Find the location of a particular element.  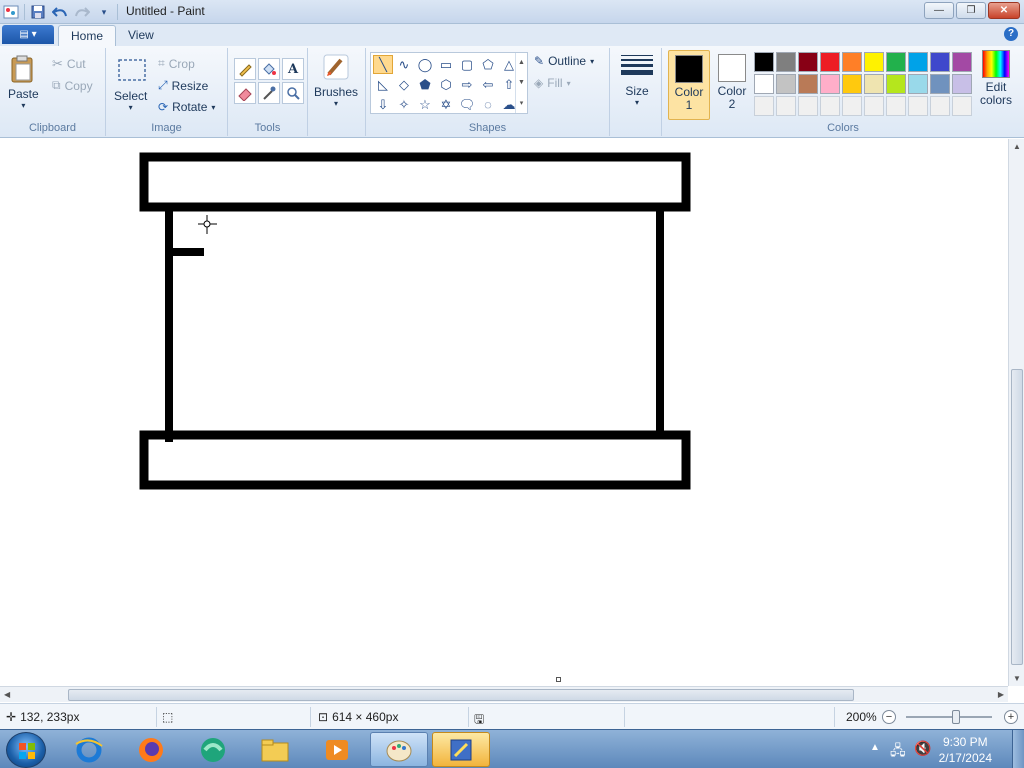

select-button: Select ▾ is located at coordinates (130, 84).